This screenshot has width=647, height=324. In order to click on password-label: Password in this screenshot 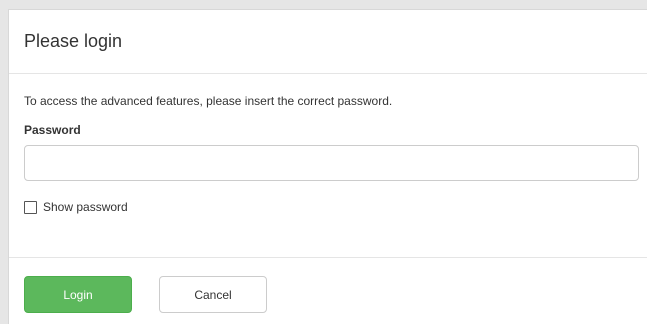, I will do `click(52, 130)`.